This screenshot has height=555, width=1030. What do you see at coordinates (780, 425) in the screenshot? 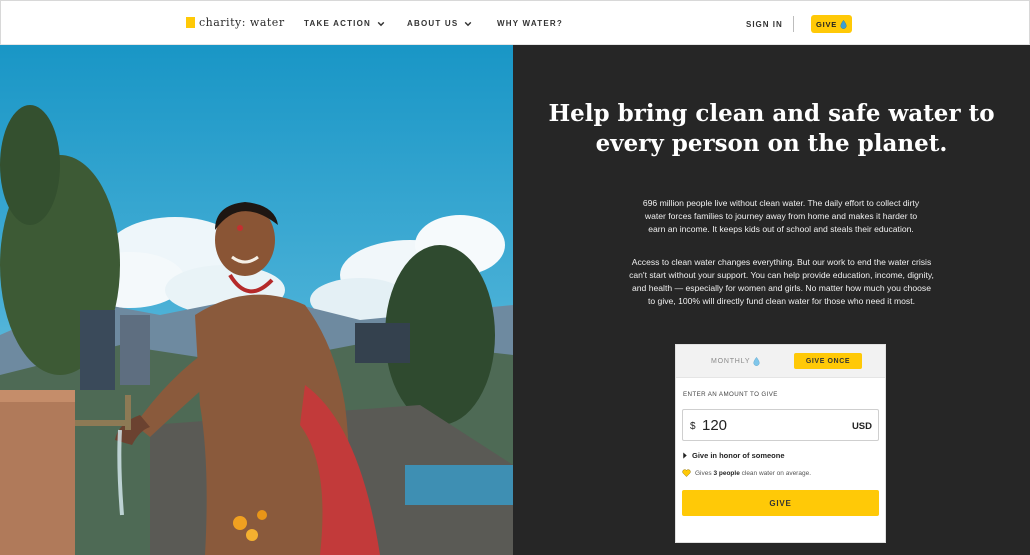
I see `amount-input: $ 120 USD` at bounding box center [780, 425].